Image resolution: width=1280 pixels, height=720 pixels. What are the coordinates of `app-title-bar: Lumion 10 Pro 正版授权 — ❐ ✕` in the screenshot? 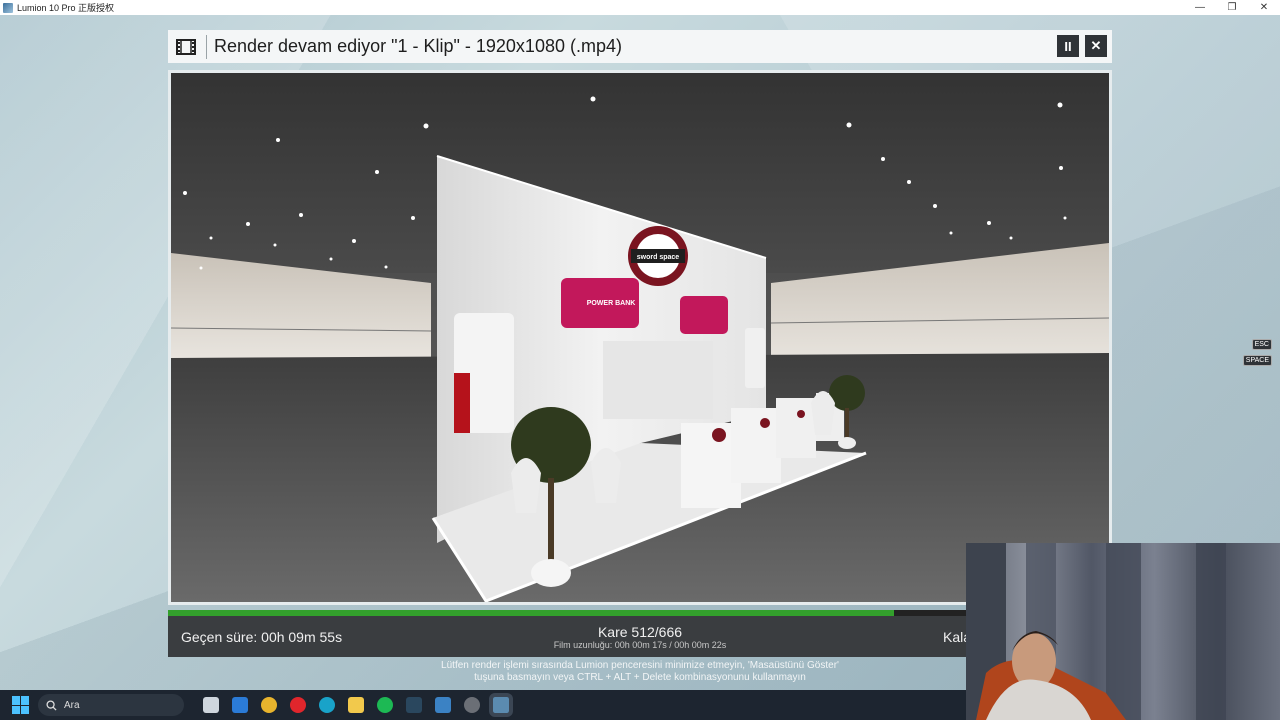 It's located at (640, 7).